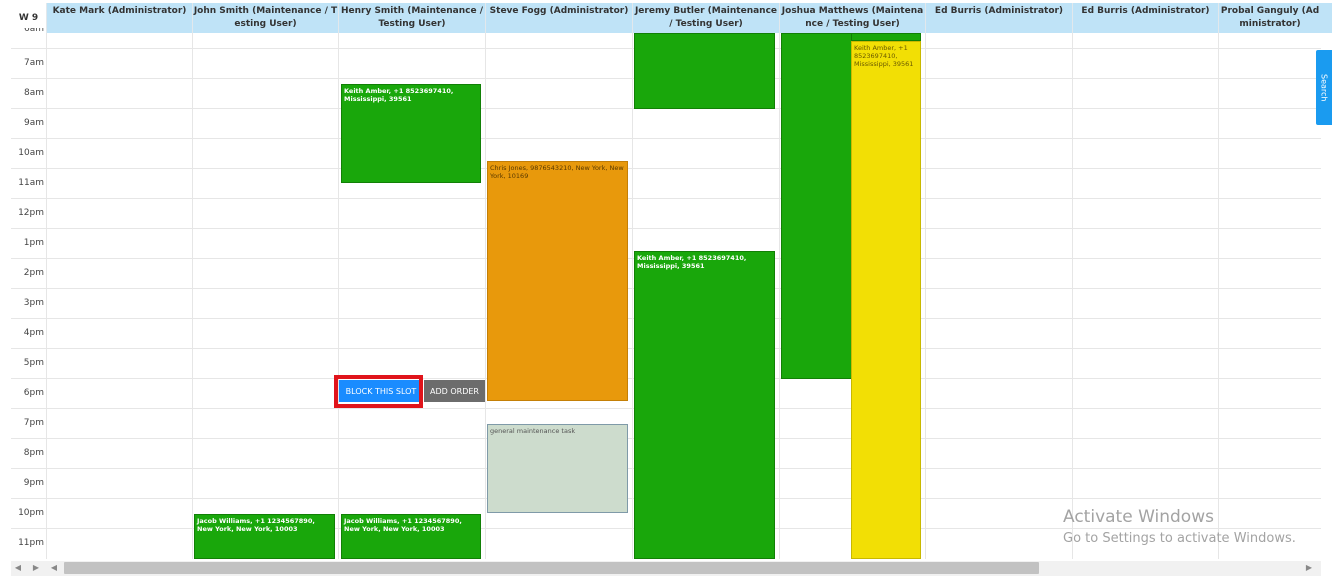 Image resolution: width=1332 pixels, height=582 pixels. I want to click on highlight-box, so click(378, 391).